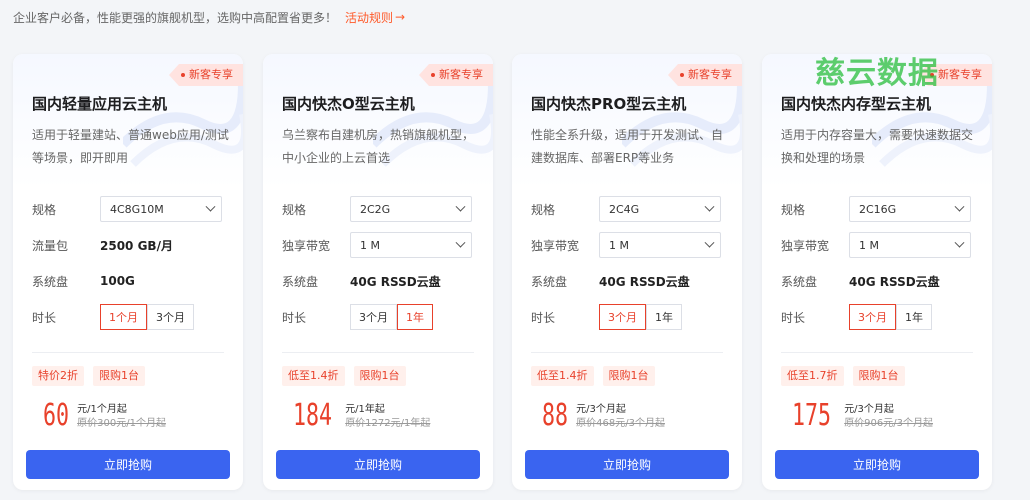  I want to click on spec-select: 2C2G, so click(411, 209).